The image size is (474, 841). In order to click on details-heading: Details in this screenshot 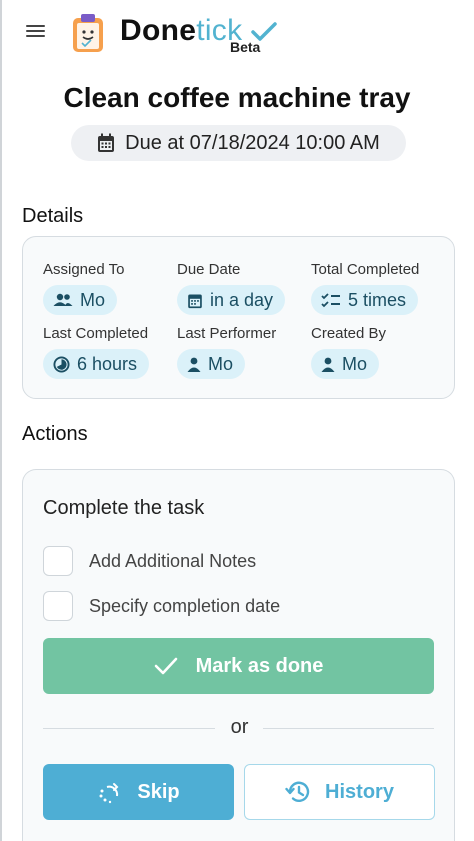, I will do `click(53, 216)`.